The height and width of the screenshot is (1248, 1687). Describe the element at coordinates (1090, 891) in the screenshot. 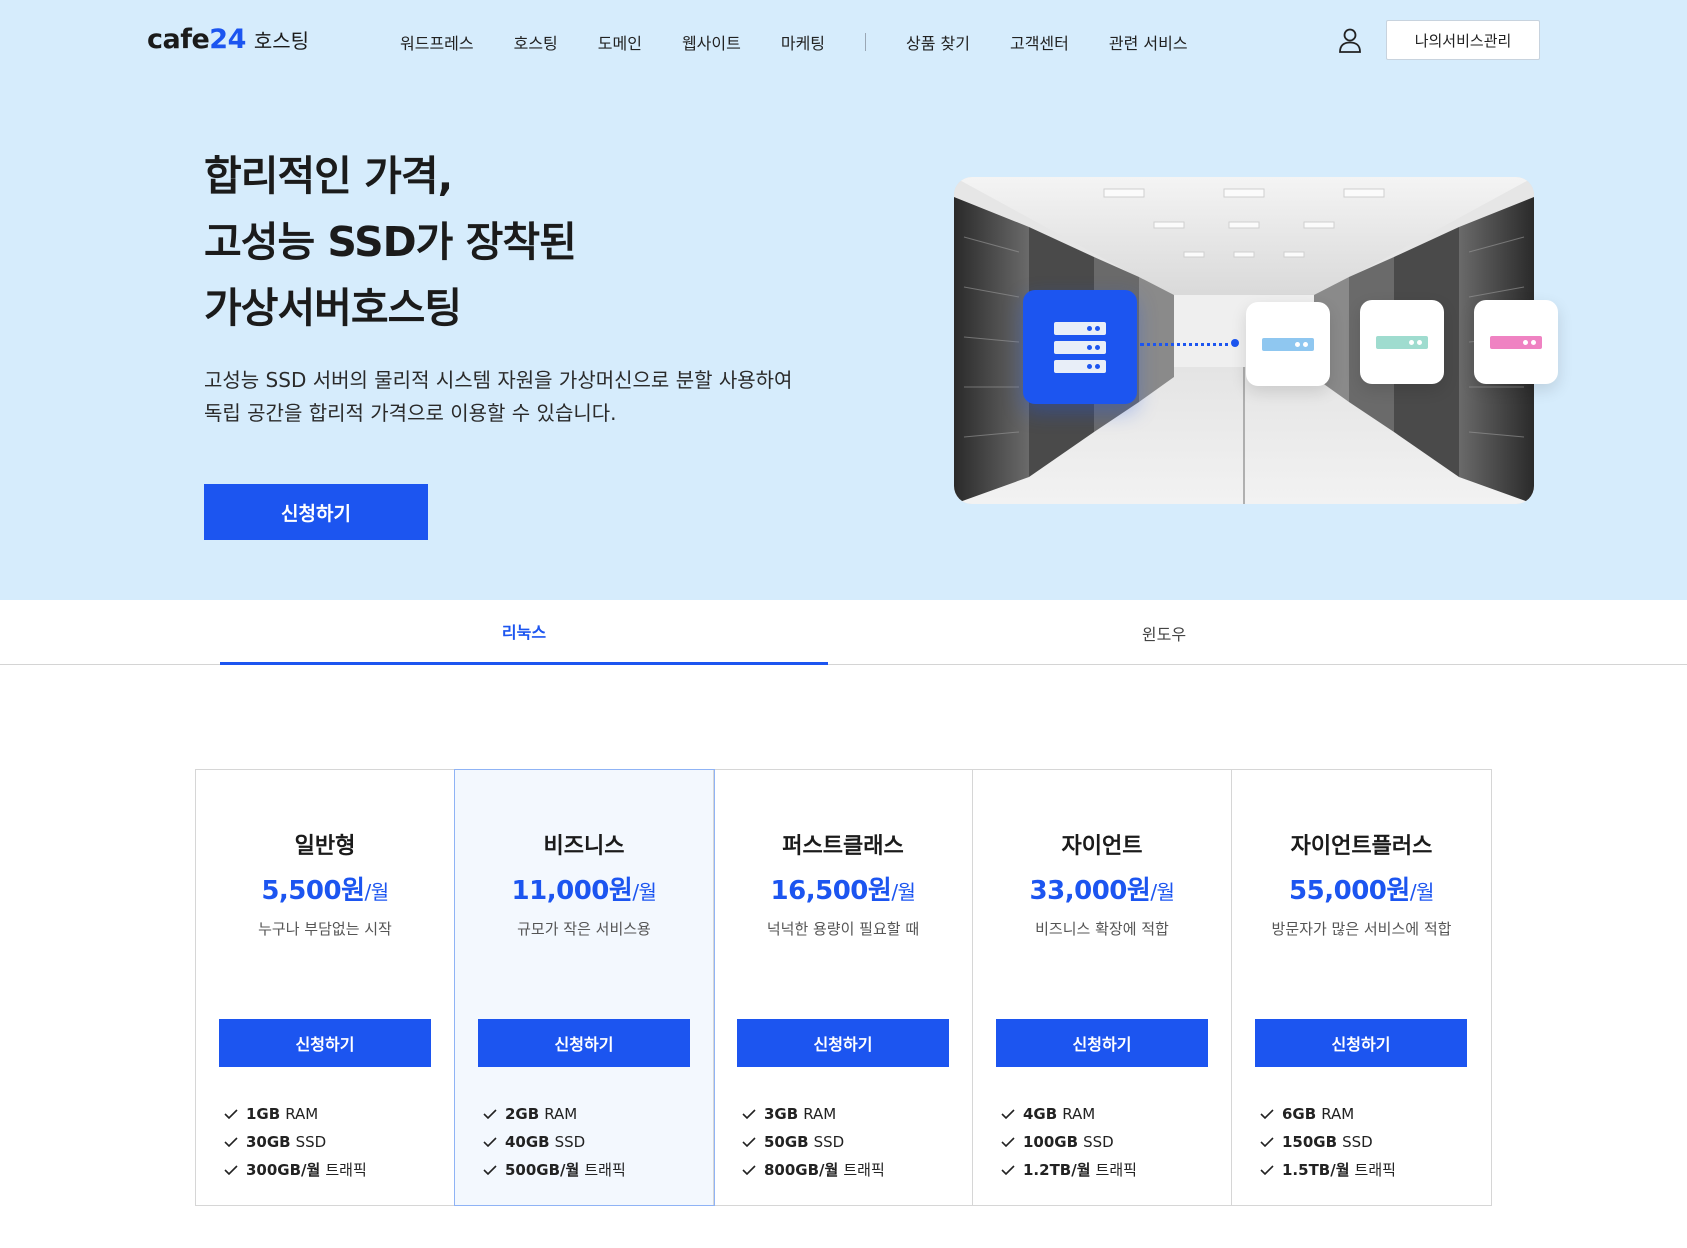

I see `price-amount: 33,000원` at that location.